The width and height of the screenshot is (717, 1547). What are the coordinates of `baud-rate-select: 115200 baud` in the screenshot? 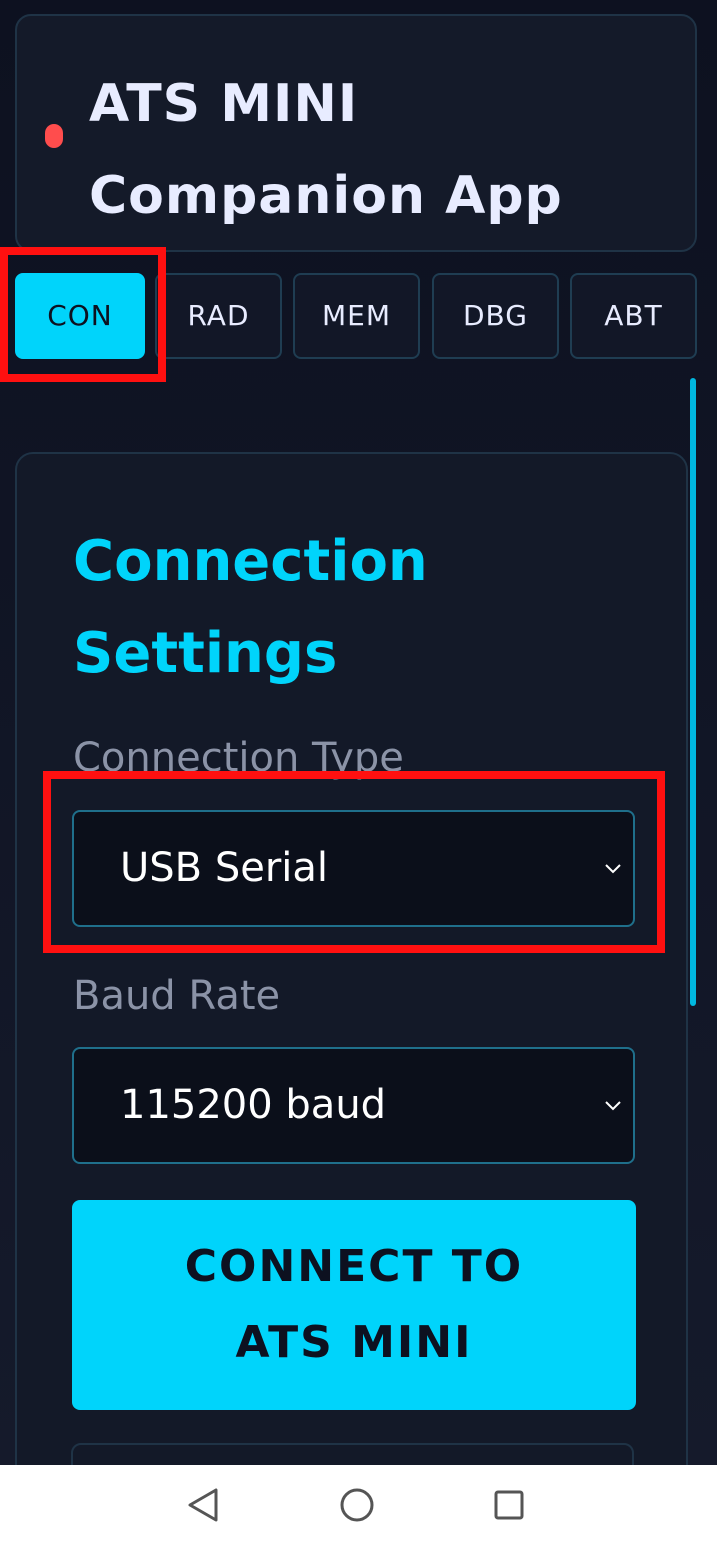 It's located at (353, 1105).